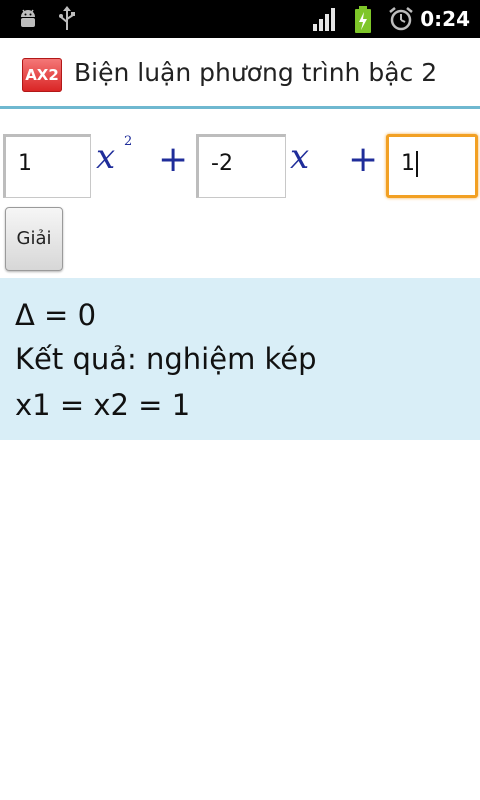  Describe the element at coordinates (25, 163) in the screenshot. I see `coefficient-a-value: 1` at that location.